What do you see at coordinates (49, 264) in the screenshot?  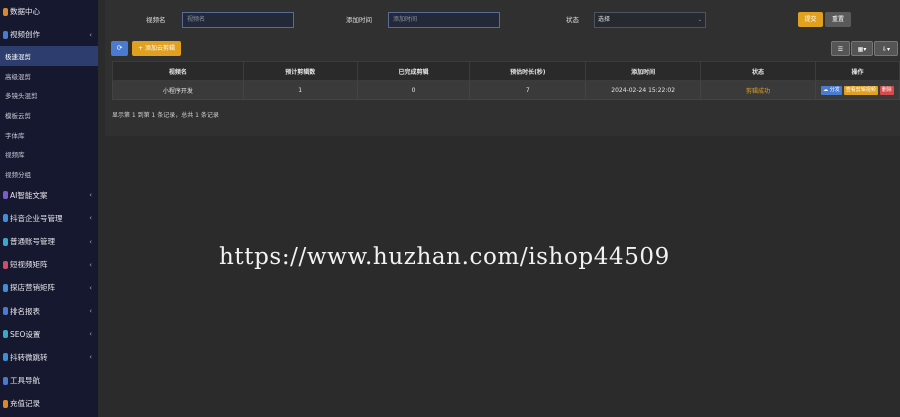 I see `sidebar-item: 短视频矩阵 ‹` at bounding box center [49, 264].